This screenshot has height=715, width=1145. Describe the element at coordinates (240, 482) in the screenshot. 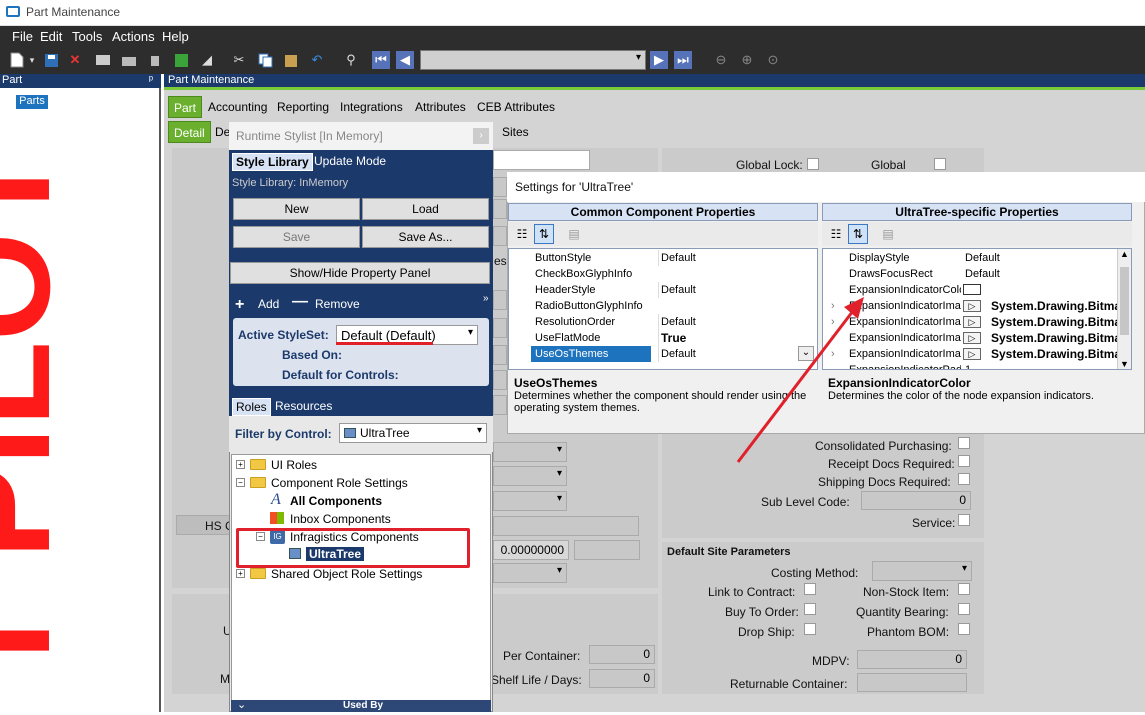

I see `collapse-icon: −` at that location.